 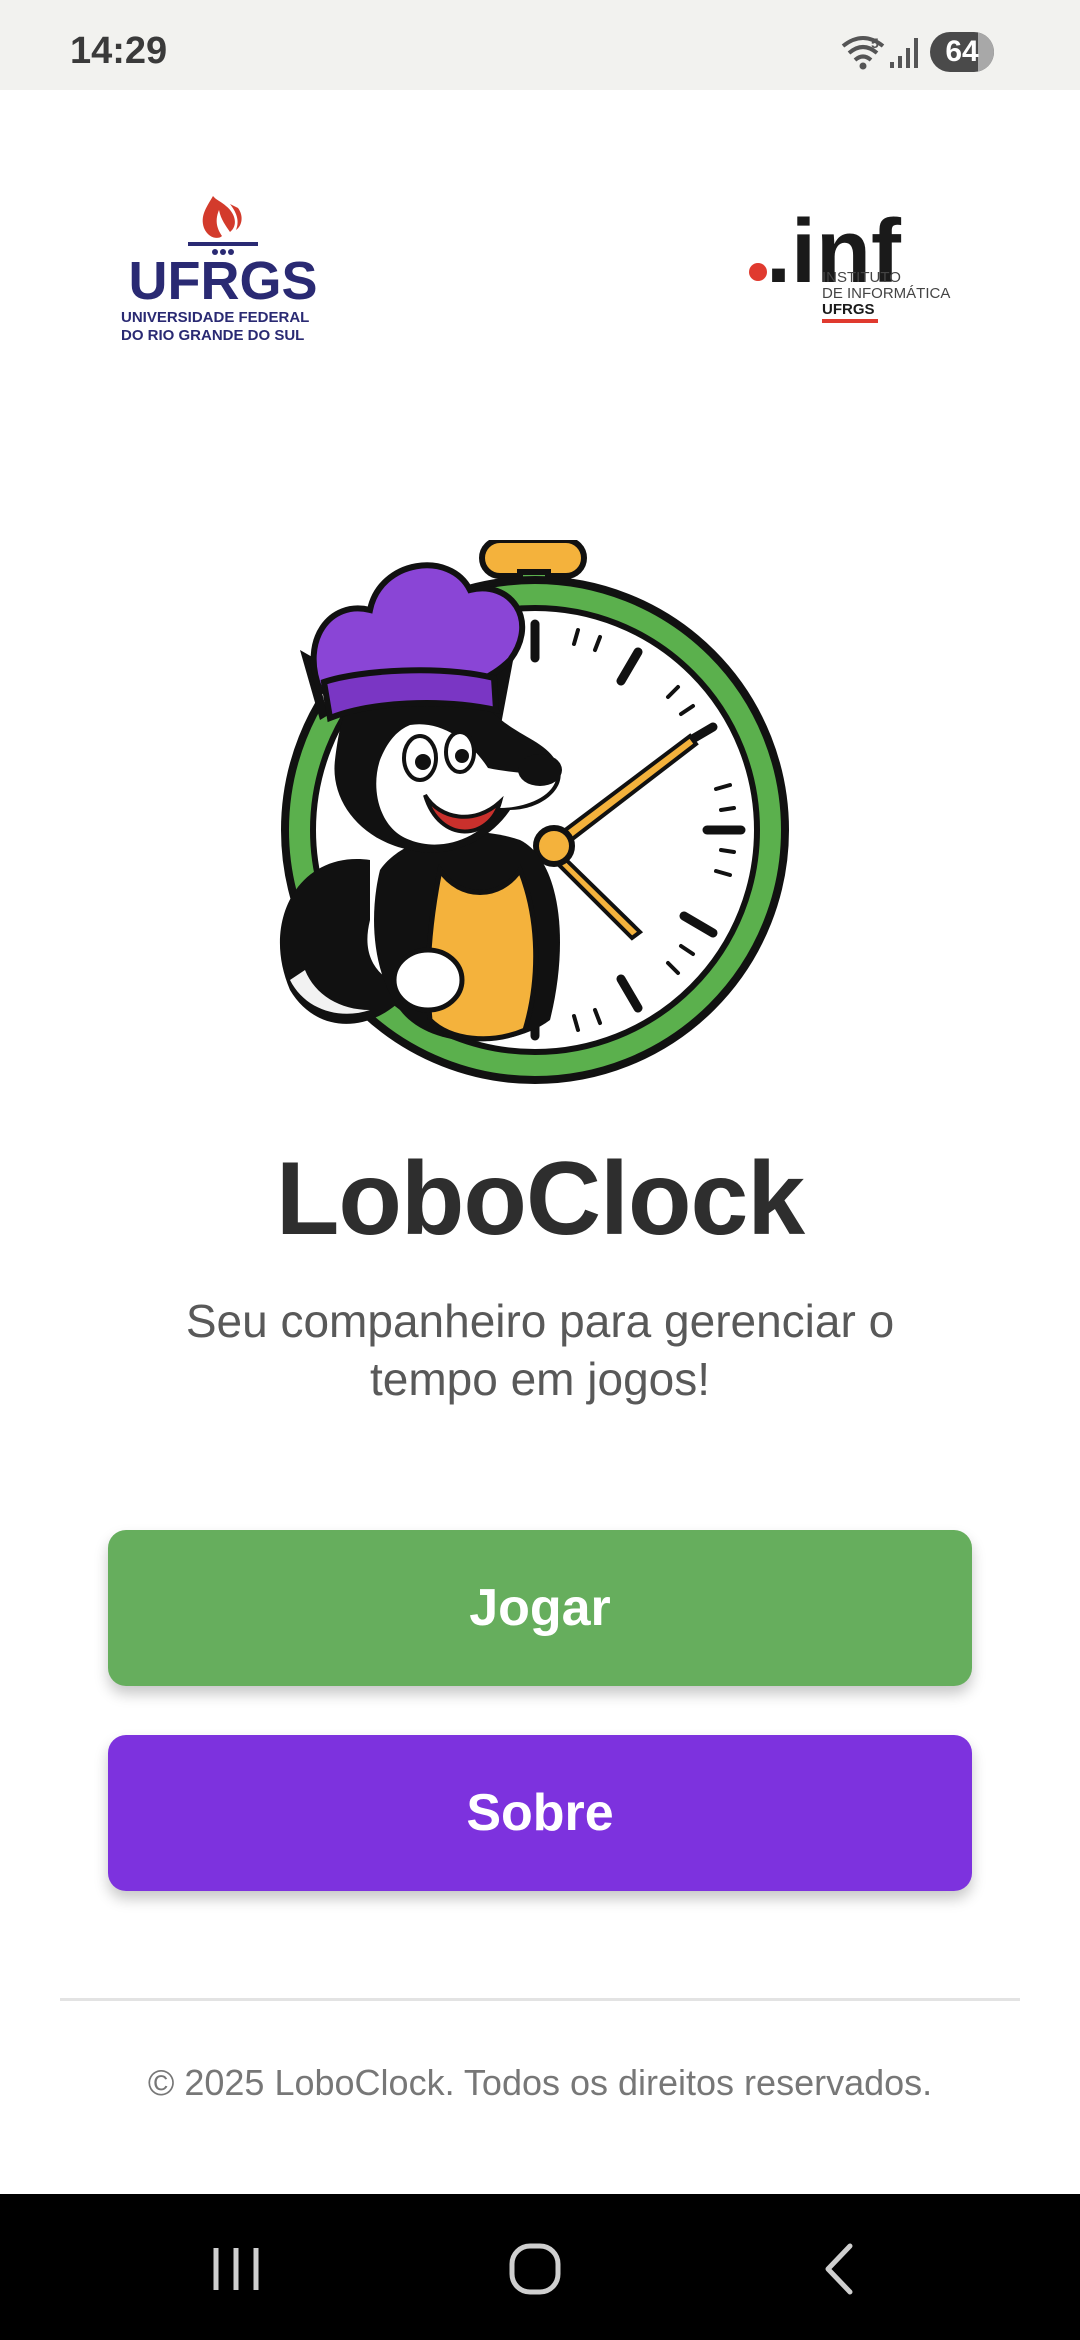 What do you see at coordinates (223, 281) in the screenshot?
I see `ufrgs-logo-name: UFRGS` at bounding box center [223, 281].